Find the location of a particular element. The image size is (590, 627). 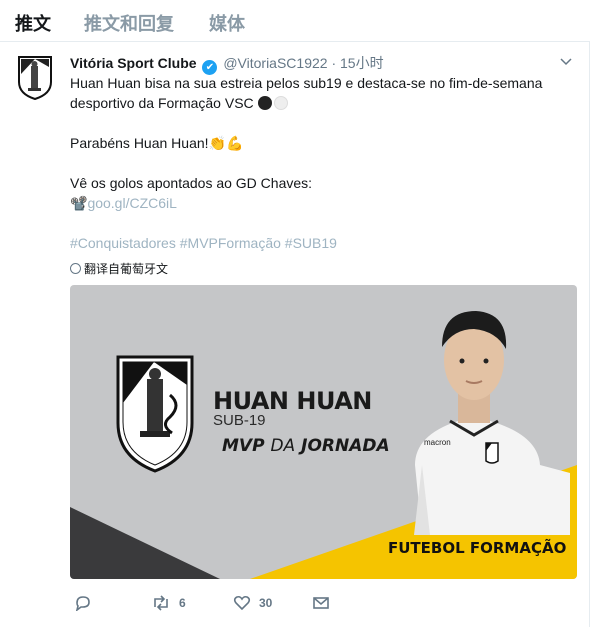

player-photo: macron is located at coordinates (492, 423).